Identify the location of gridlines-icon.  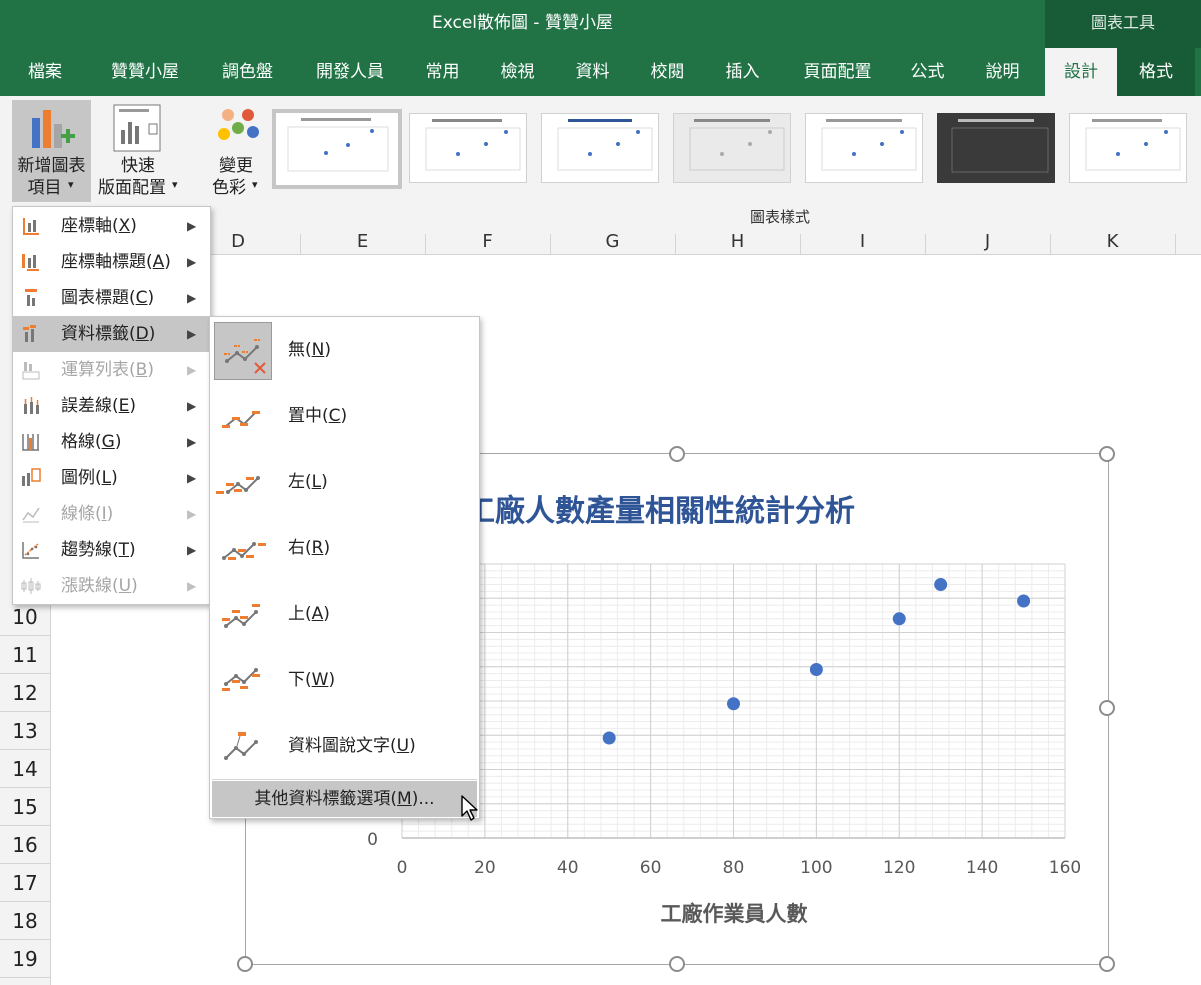
(30, 442).